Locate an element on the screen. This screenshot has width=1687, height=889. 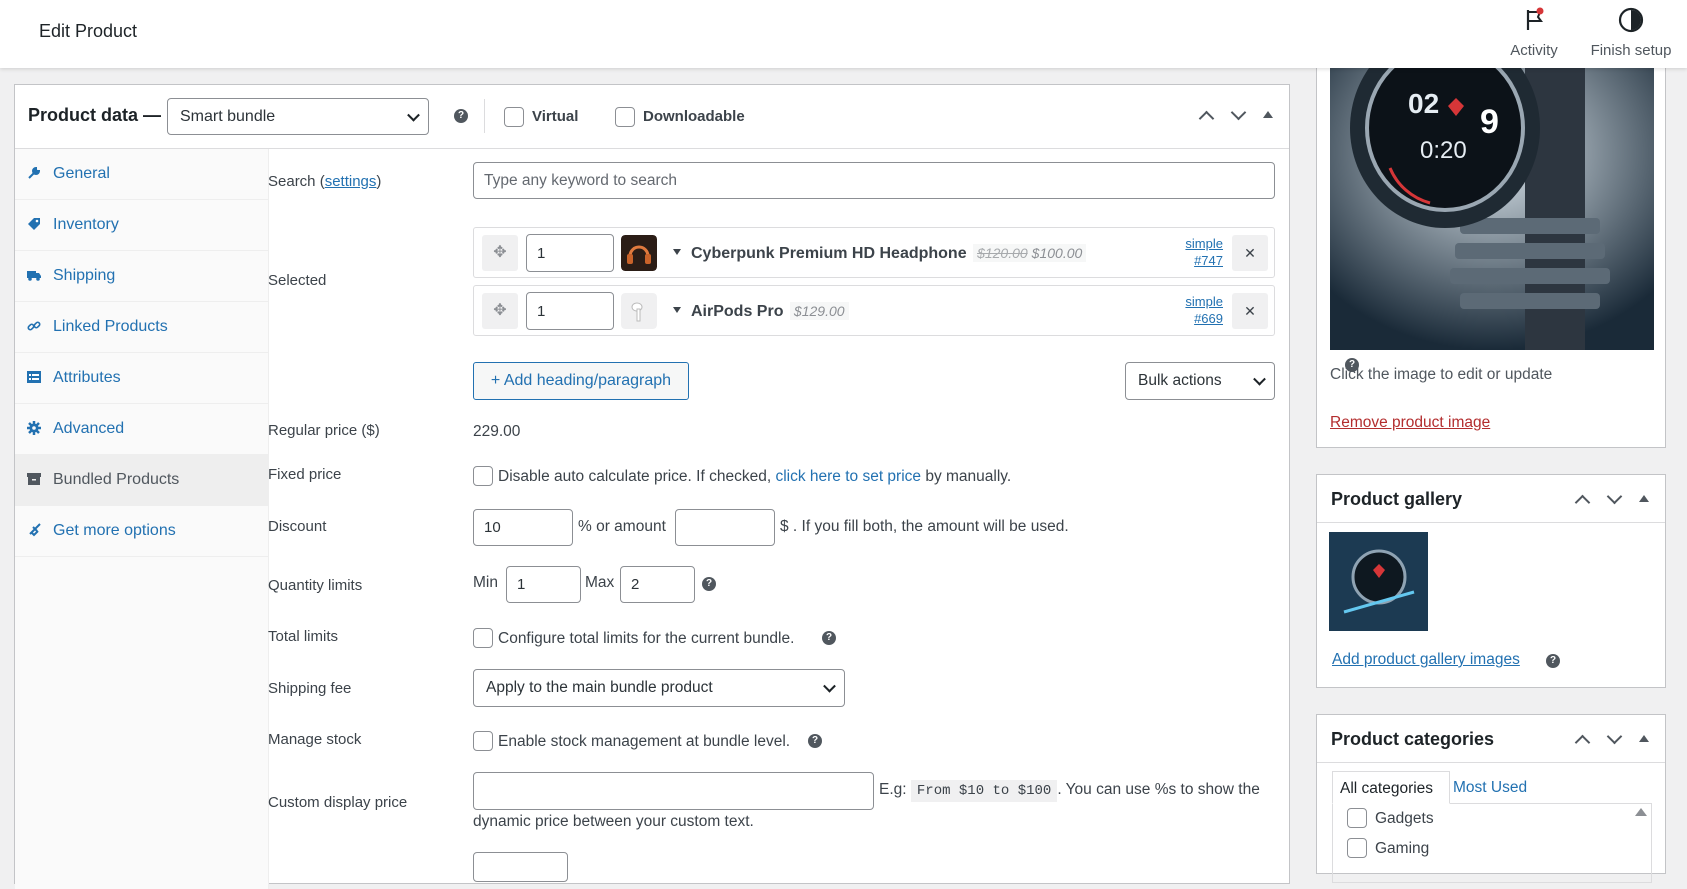
tab-all-categories-label: All categories is located at coordinates (1387, 788).